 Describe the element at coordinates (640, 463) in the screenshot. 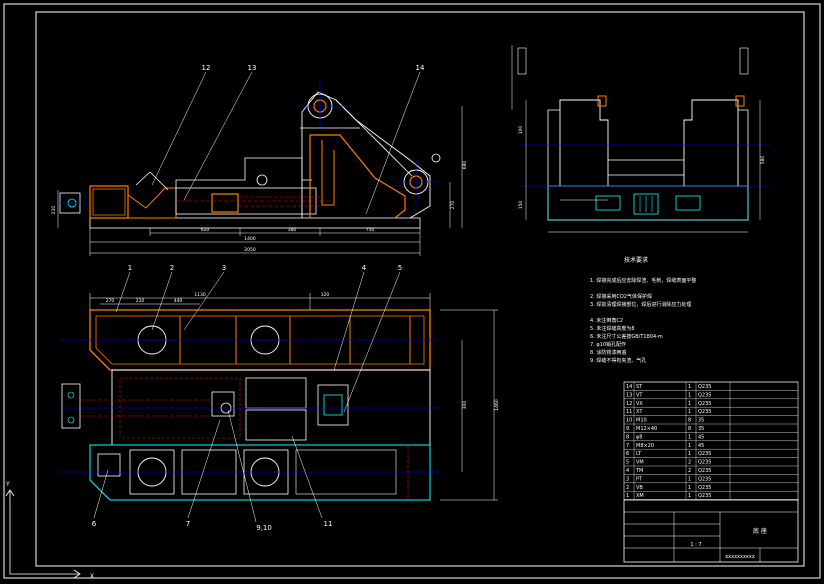

I see `parts-cell-name: VM` at that location.